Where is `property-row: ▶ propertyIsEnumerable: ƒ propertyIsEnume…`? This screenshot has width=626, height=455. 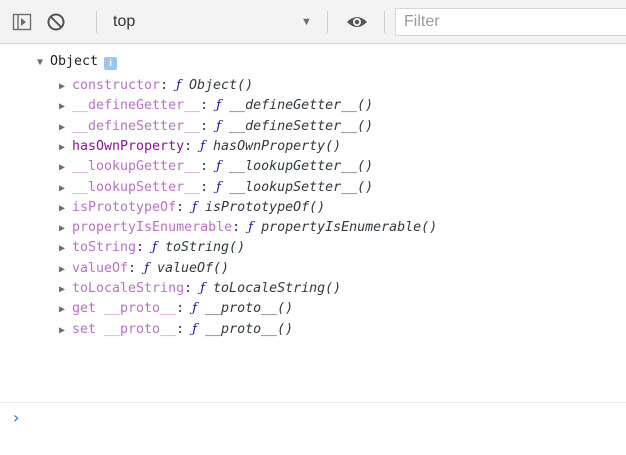 property-row: ▶ propertyIsEnumerable: ƒ propertyIsEnume… is located at coordinates (248, 228).